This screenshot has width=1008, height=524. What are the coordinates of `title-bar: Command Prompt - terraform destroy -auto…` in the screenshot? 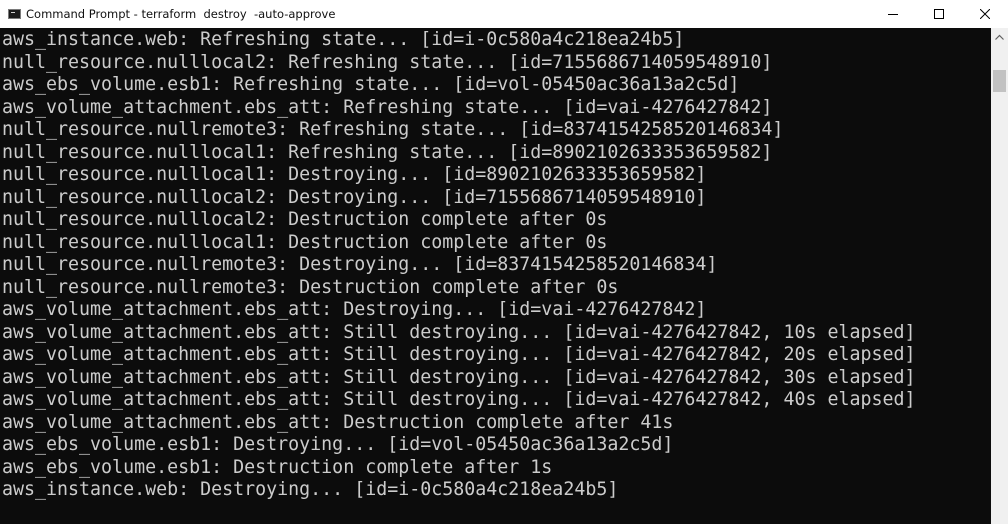 It's located at (504, 14).